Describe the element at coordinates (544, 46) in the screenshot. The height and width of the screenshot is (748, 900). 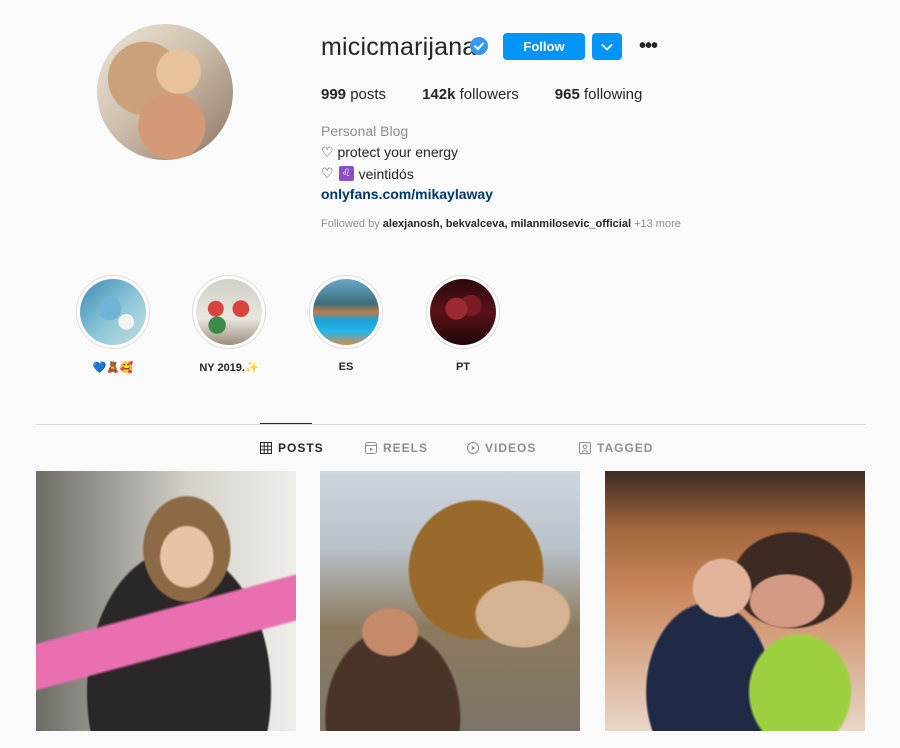
I see `follow-button: Follow` at that location.